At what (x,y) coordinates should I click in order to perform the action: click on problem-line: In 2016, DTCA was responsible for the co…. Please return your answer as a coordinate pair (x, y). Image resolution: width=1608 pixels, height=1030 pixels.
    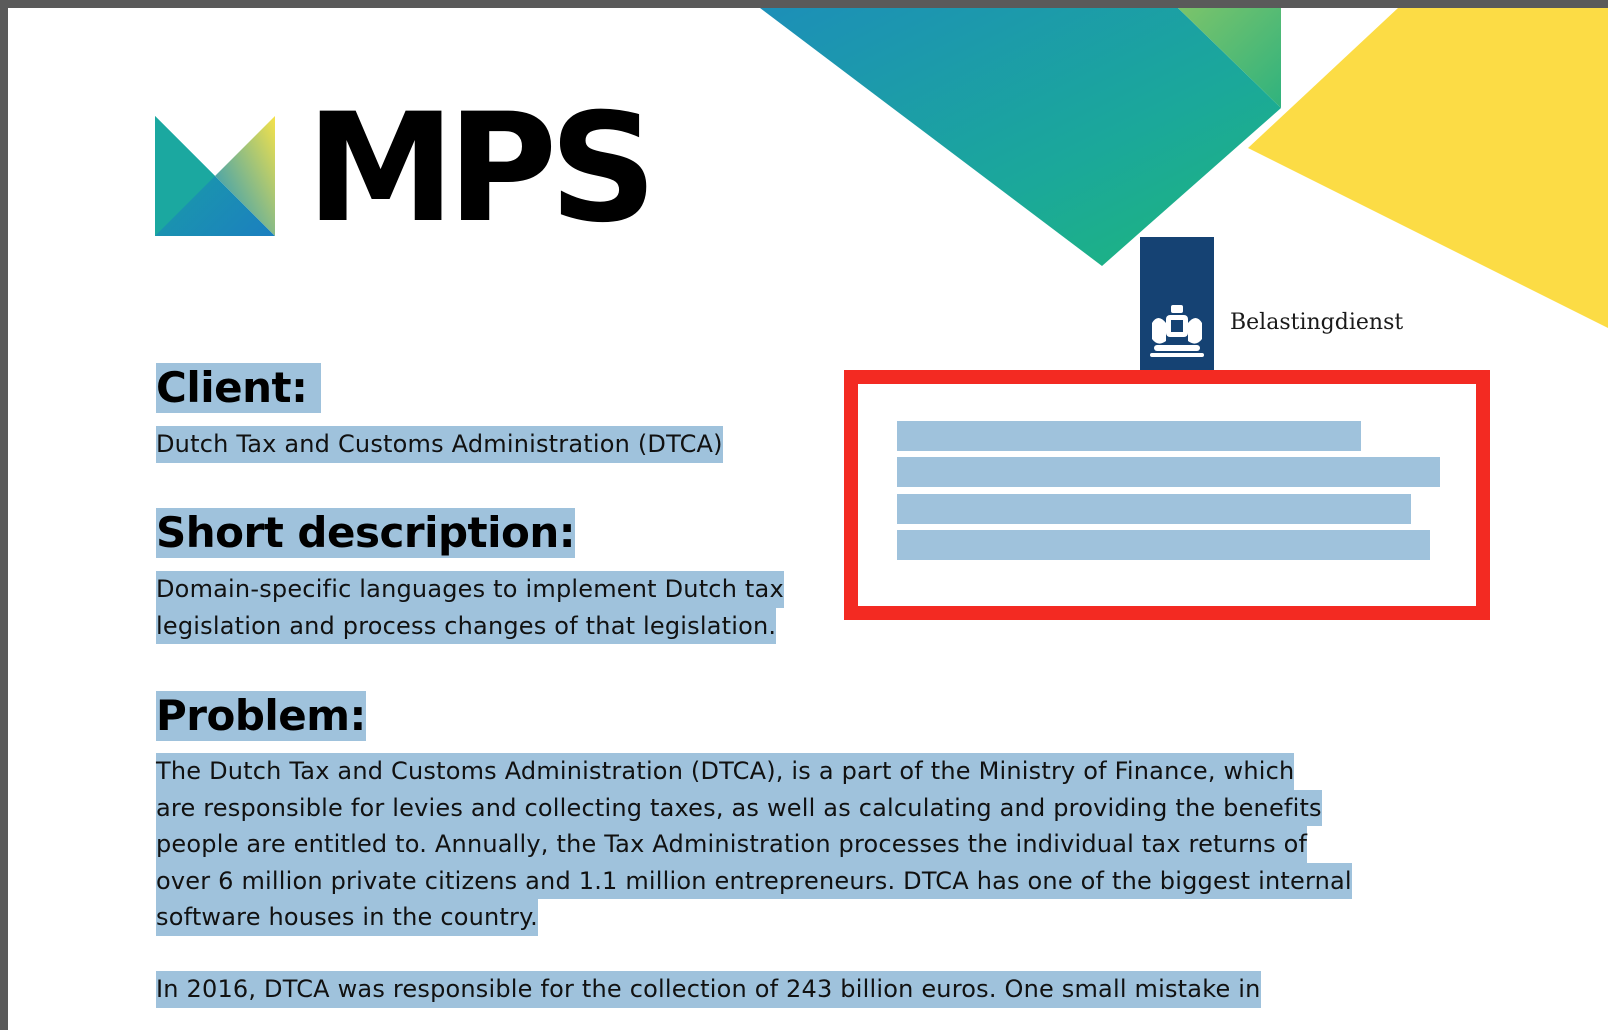
    Looking at the image, I should click on (708, 989).